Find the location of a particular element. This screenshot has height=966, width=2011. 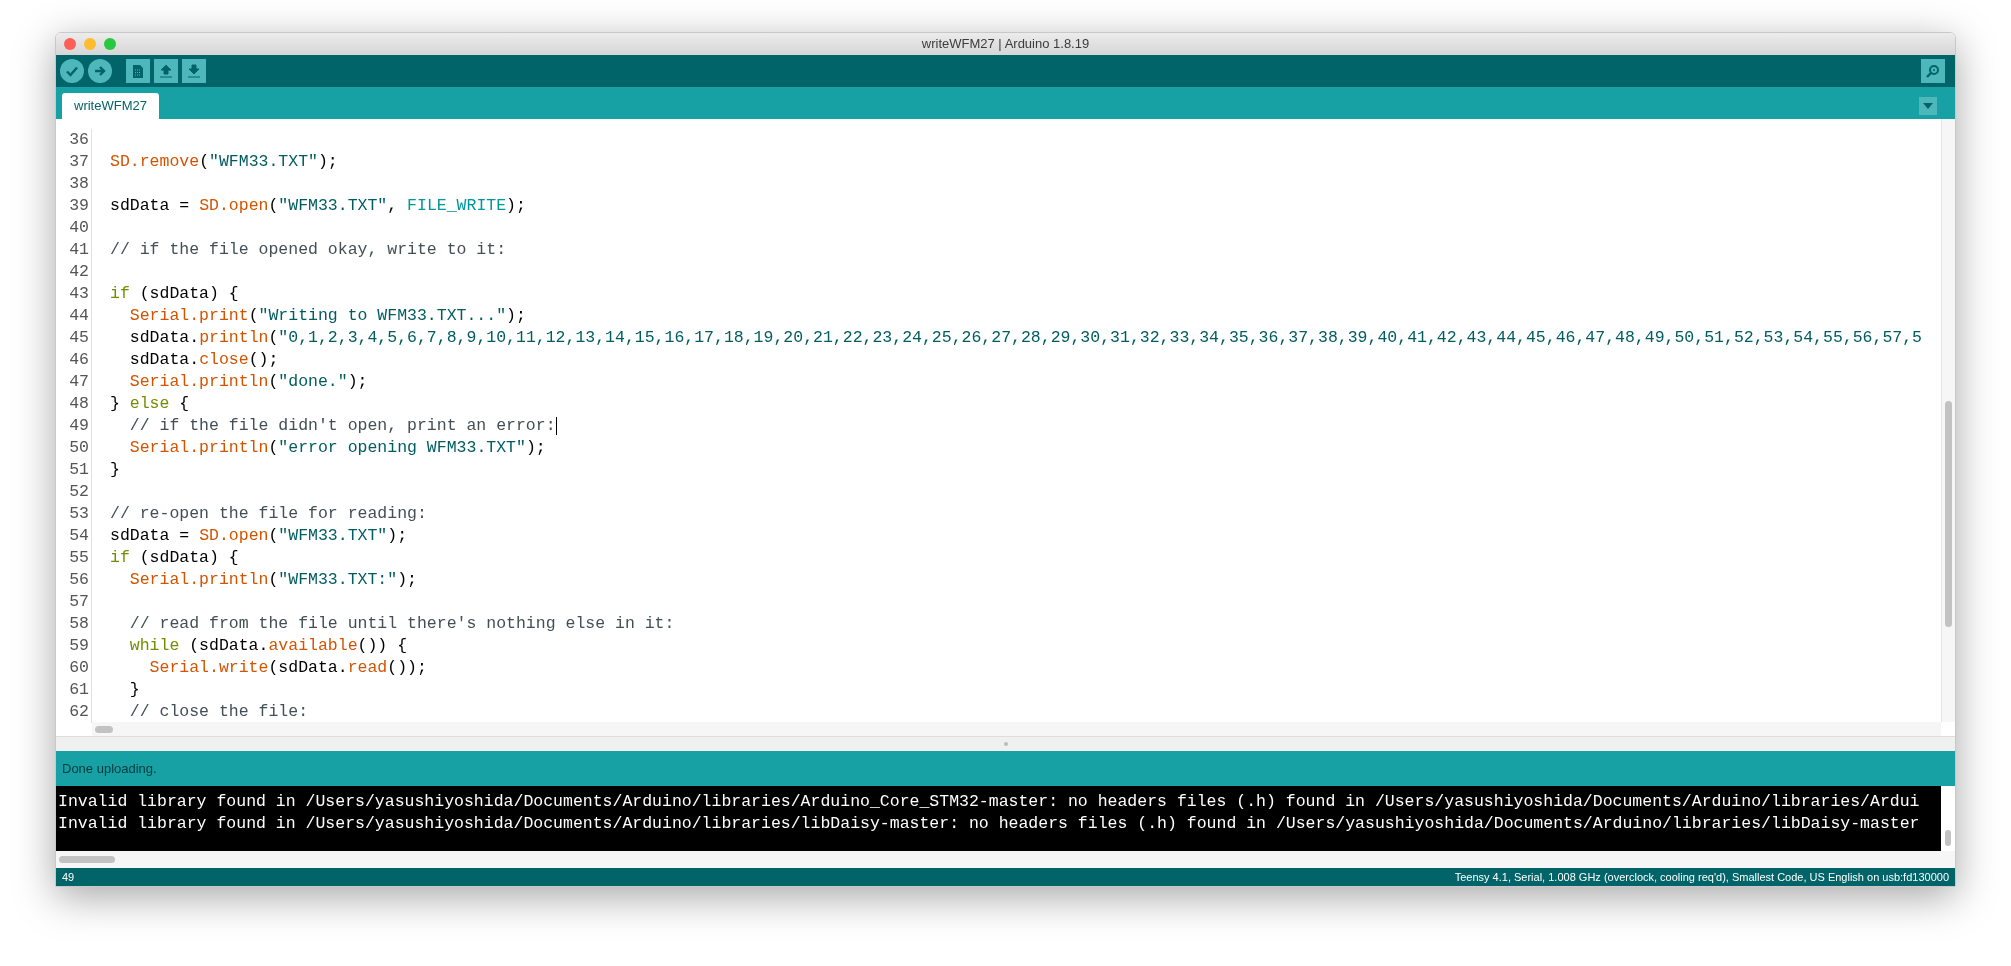

line-number: 53 is located at coordinates (74, 514).